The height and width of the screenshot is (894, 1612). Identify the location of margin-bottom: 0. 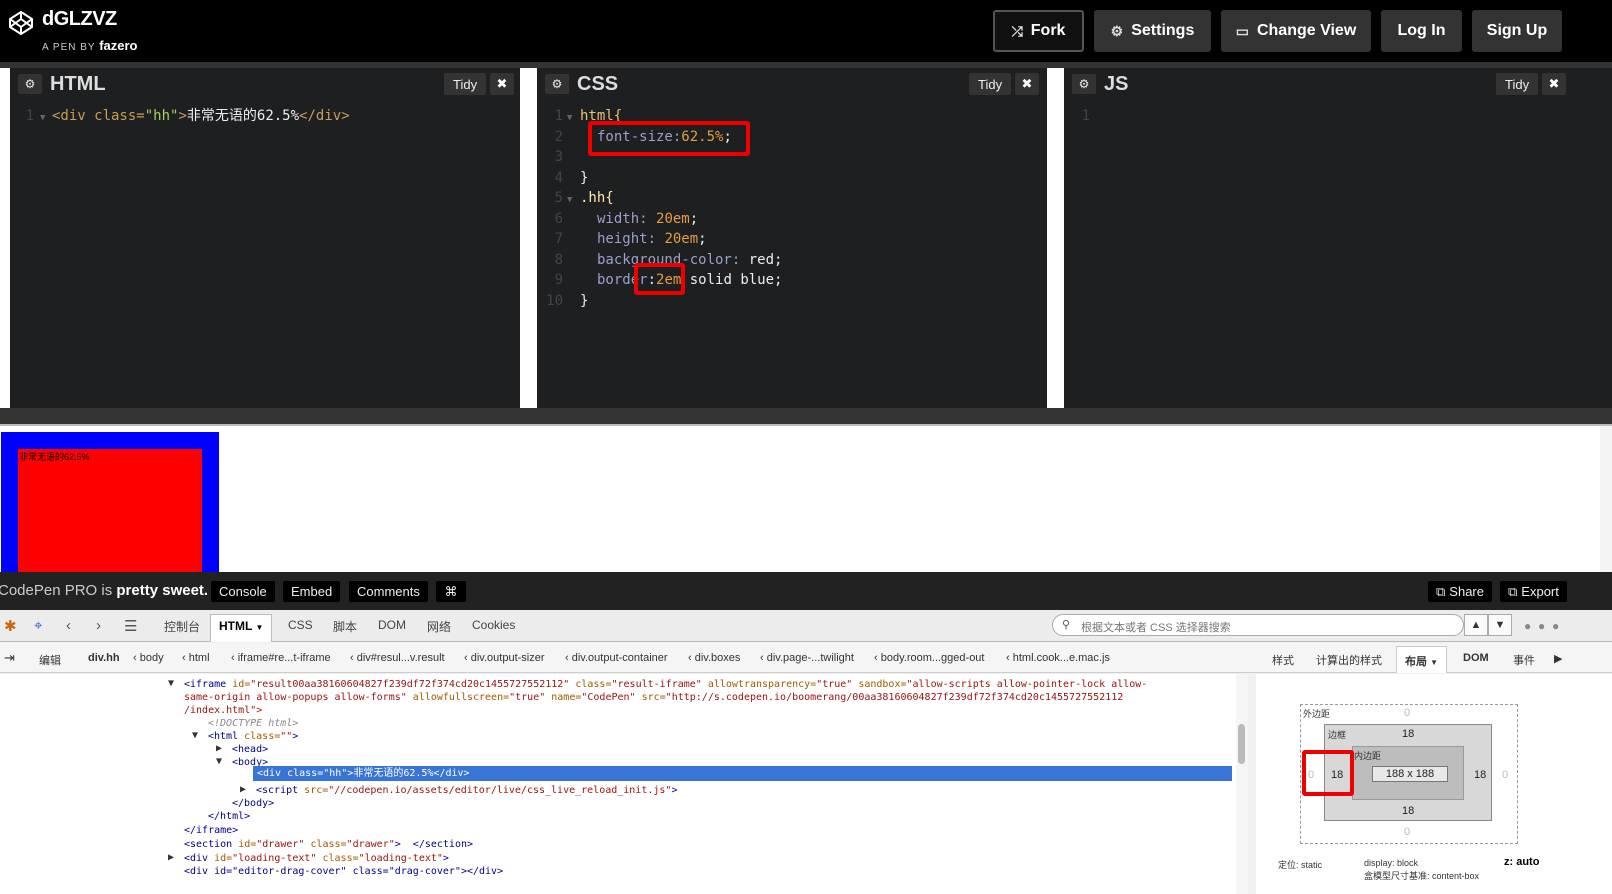
(1407, 832).